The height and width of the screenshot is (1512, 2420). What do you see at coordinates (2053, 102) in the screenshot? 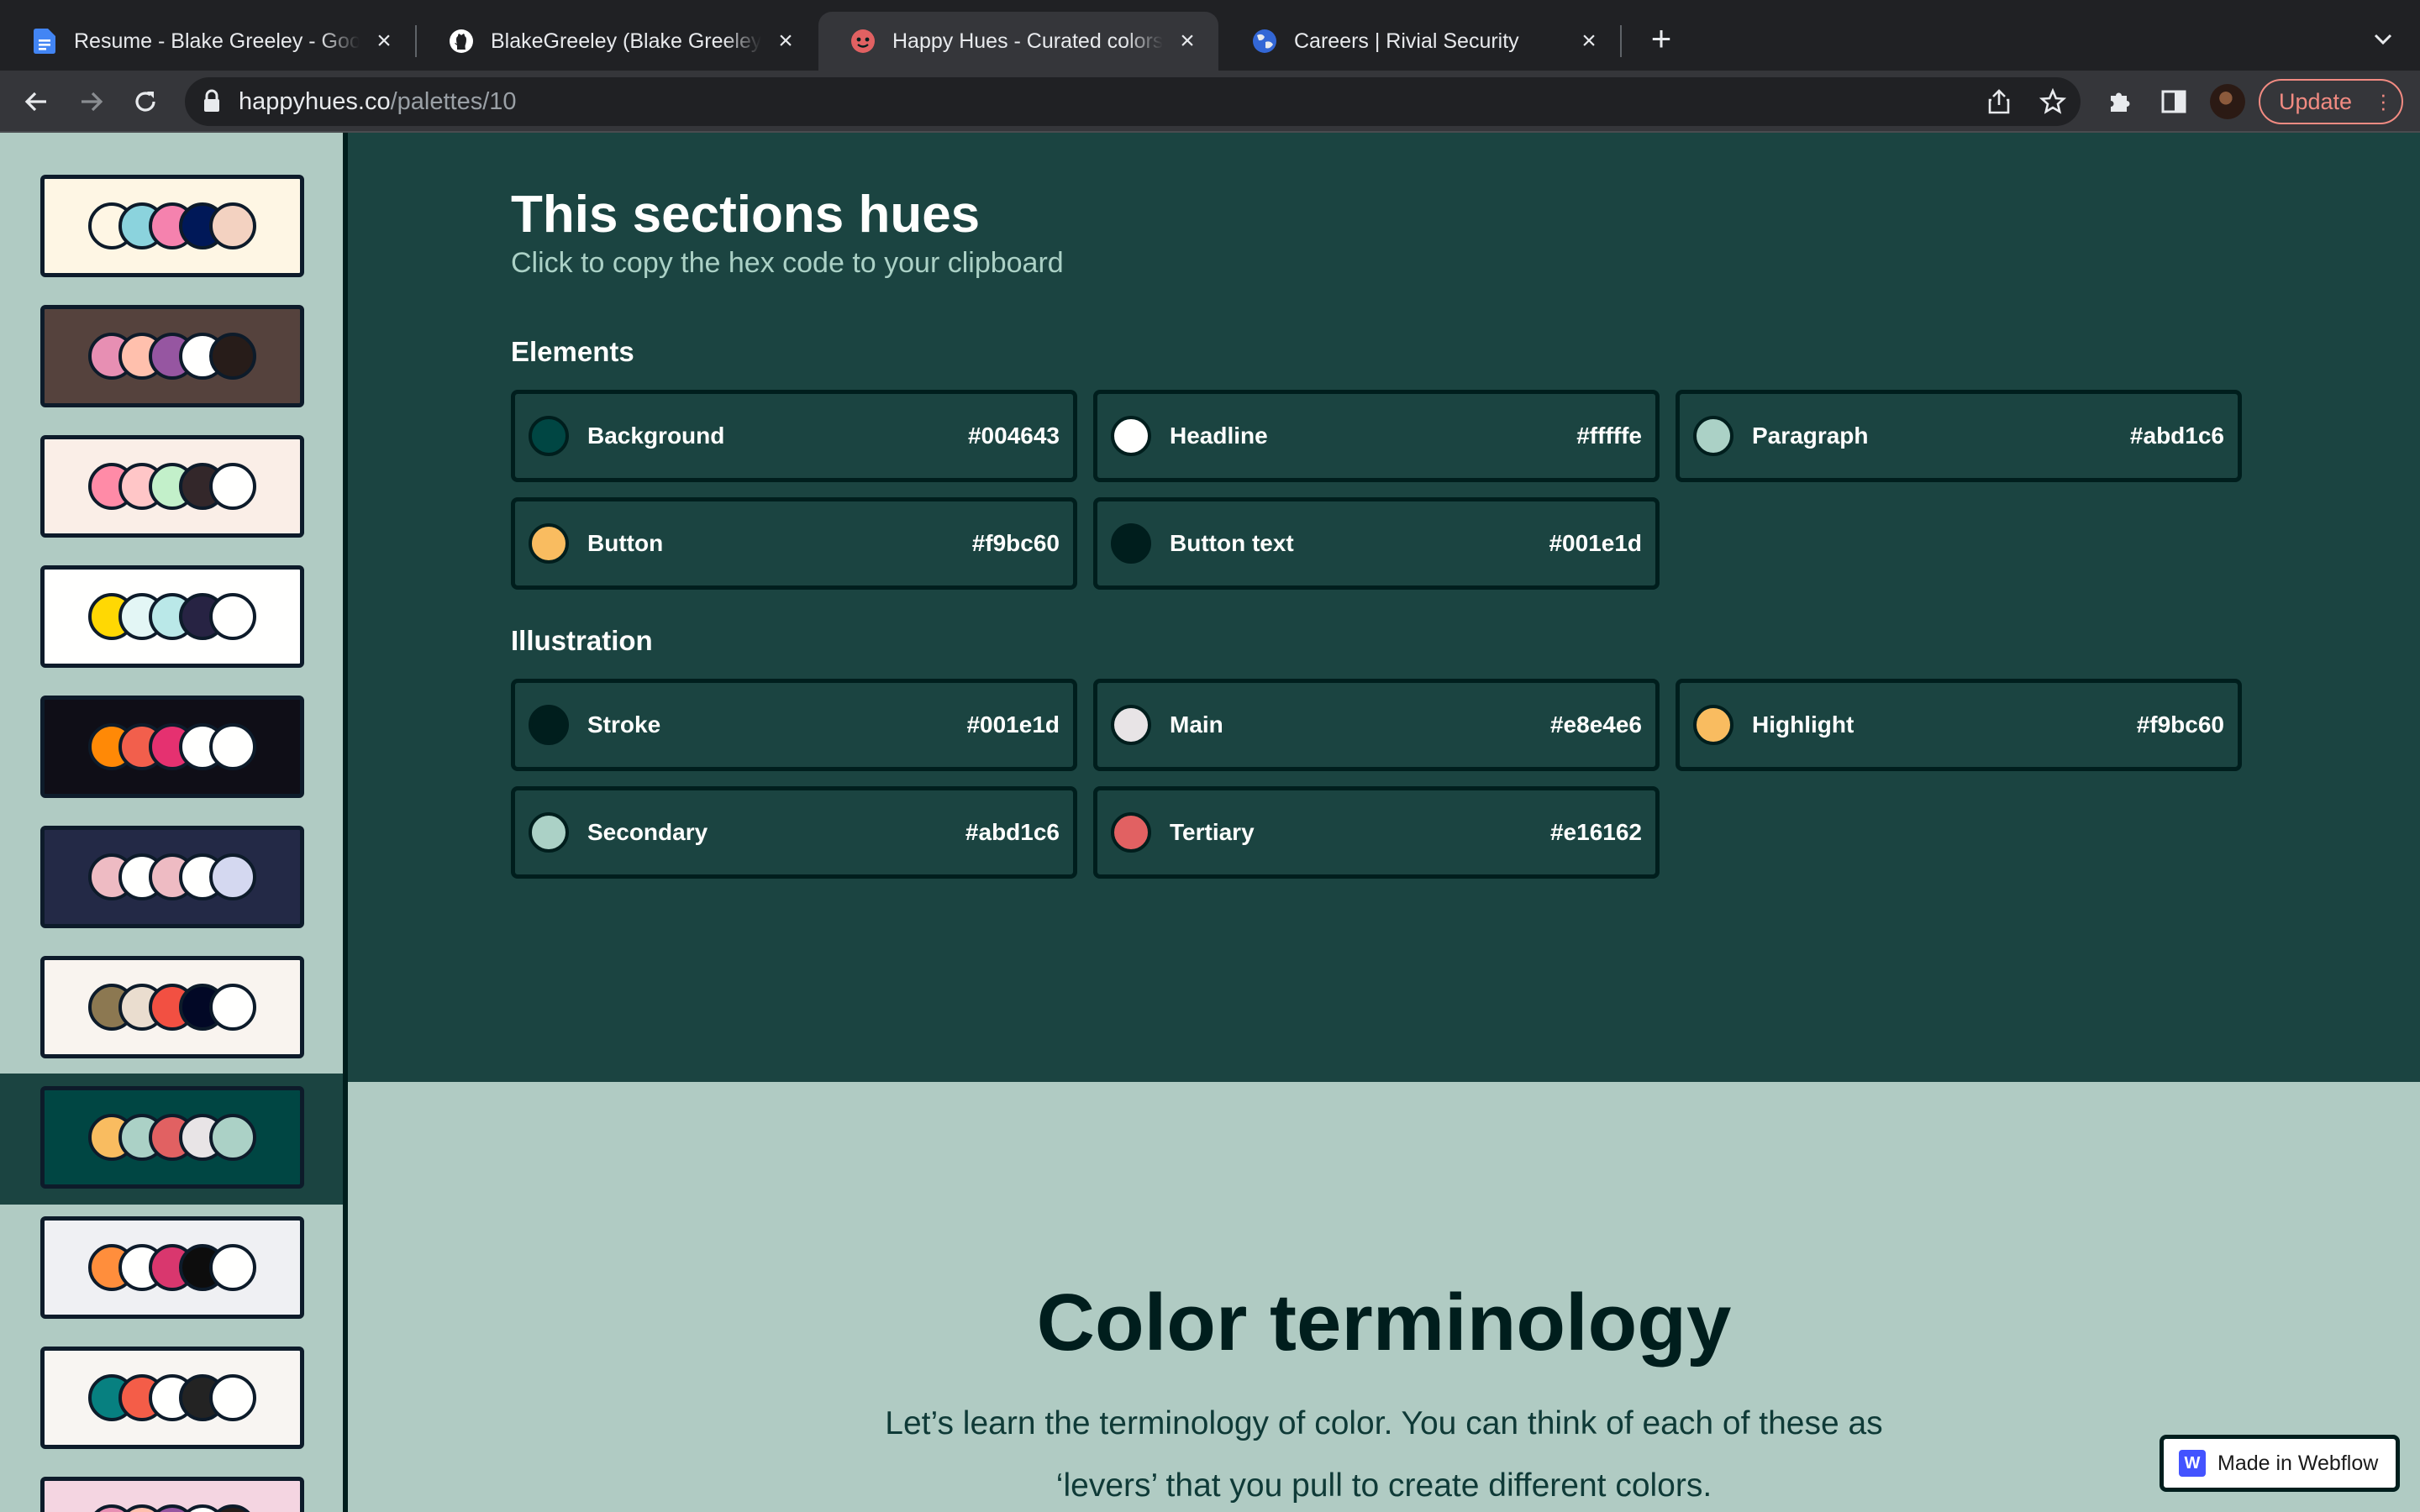
I see `star-icon` at bounding box center [2053, 102].